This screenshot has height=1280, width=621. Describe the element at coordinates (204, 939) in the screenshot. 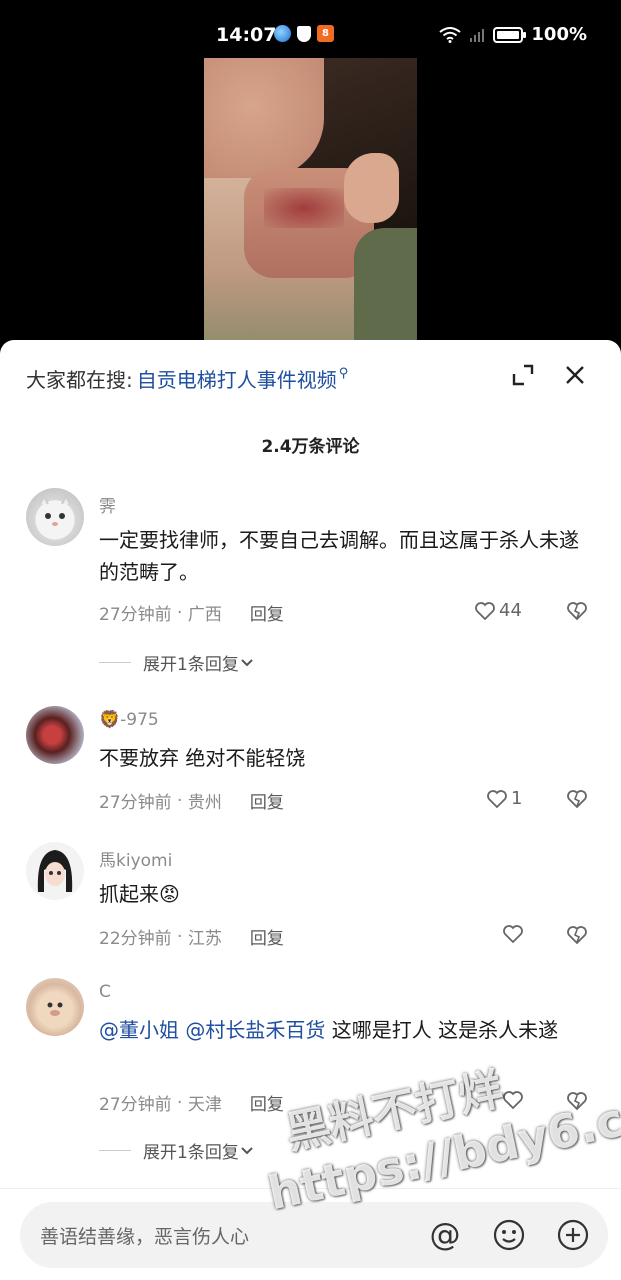

I see `comment-location: 江苏` at that location.